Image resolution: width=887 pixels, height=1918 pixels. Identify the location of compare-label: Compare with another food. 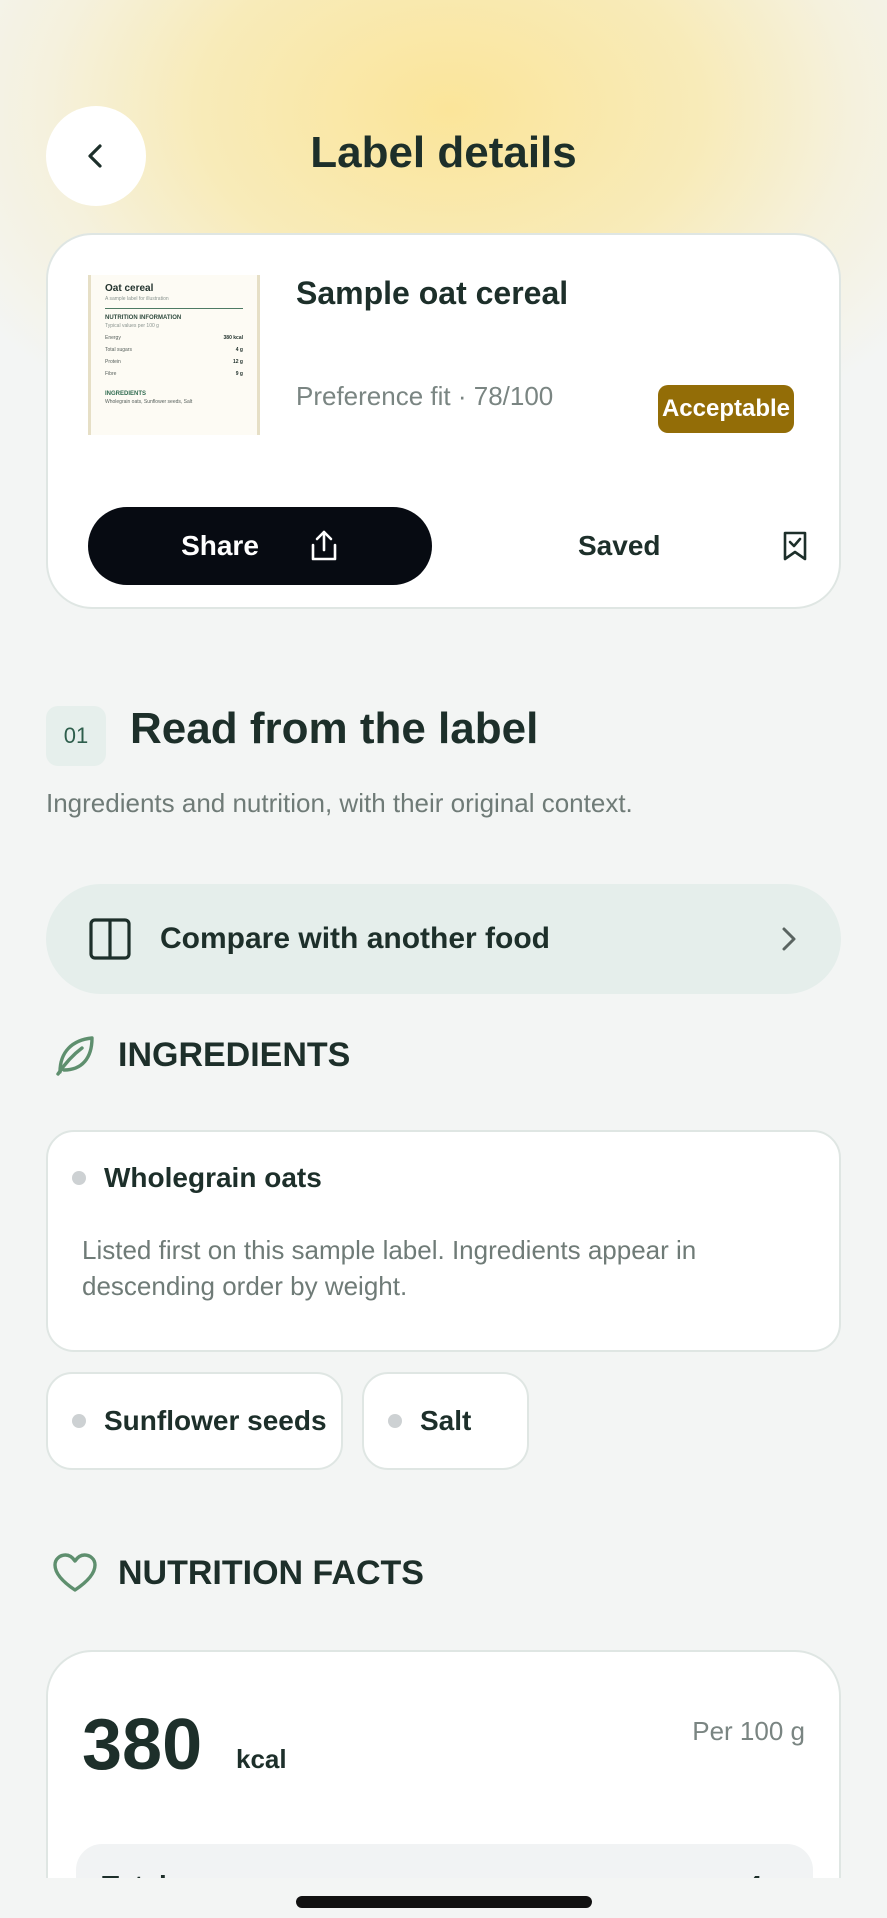
(355, 938).